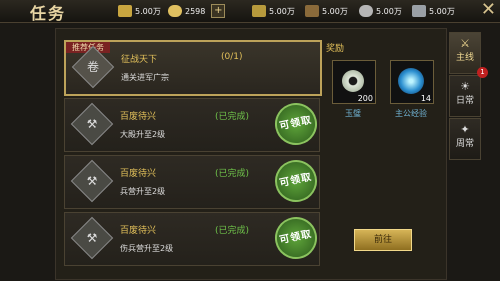 This screenshot has height=281, width=500. Describe the element at coordinates (175, 11) in the screenshot. I see `ingot-icon` at that location.